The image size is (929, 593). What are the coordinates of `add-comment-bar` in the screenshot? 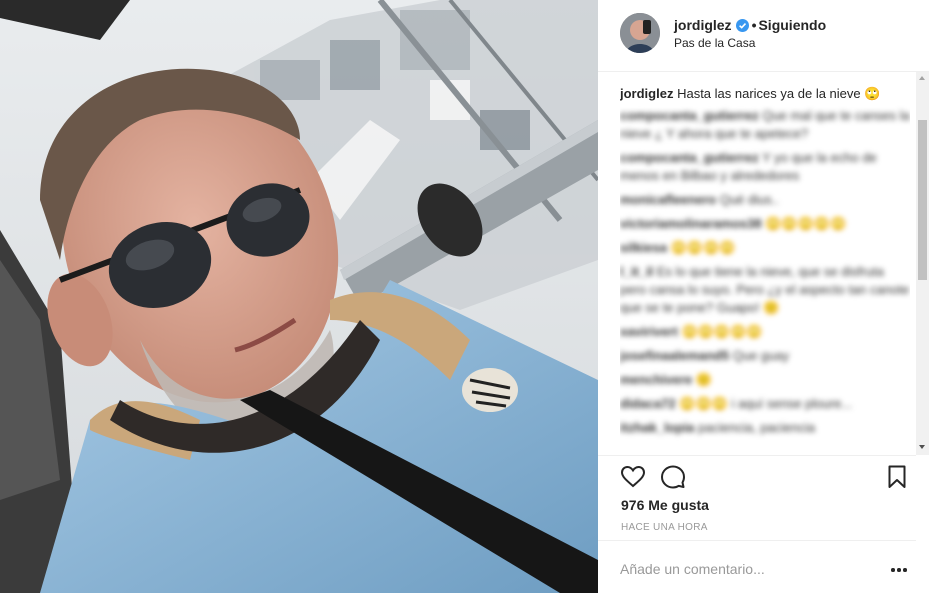 It's located at (757, 566).